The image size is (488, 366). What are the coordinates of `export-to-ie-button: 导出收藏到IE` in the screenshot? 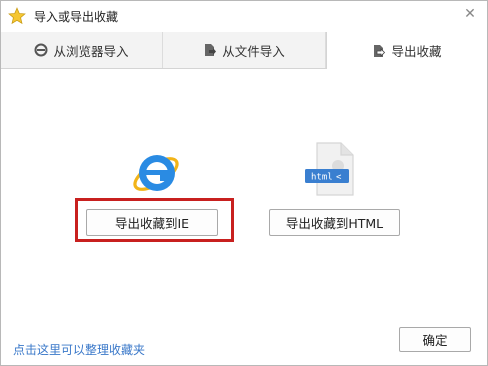 It's located at (152, 222).